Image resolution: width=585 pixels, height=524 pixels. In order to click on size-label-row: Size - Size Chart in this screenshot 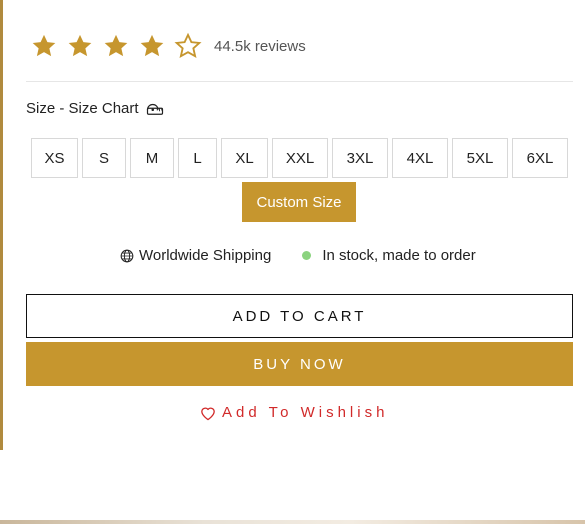, I will do `click(95, 108)`.